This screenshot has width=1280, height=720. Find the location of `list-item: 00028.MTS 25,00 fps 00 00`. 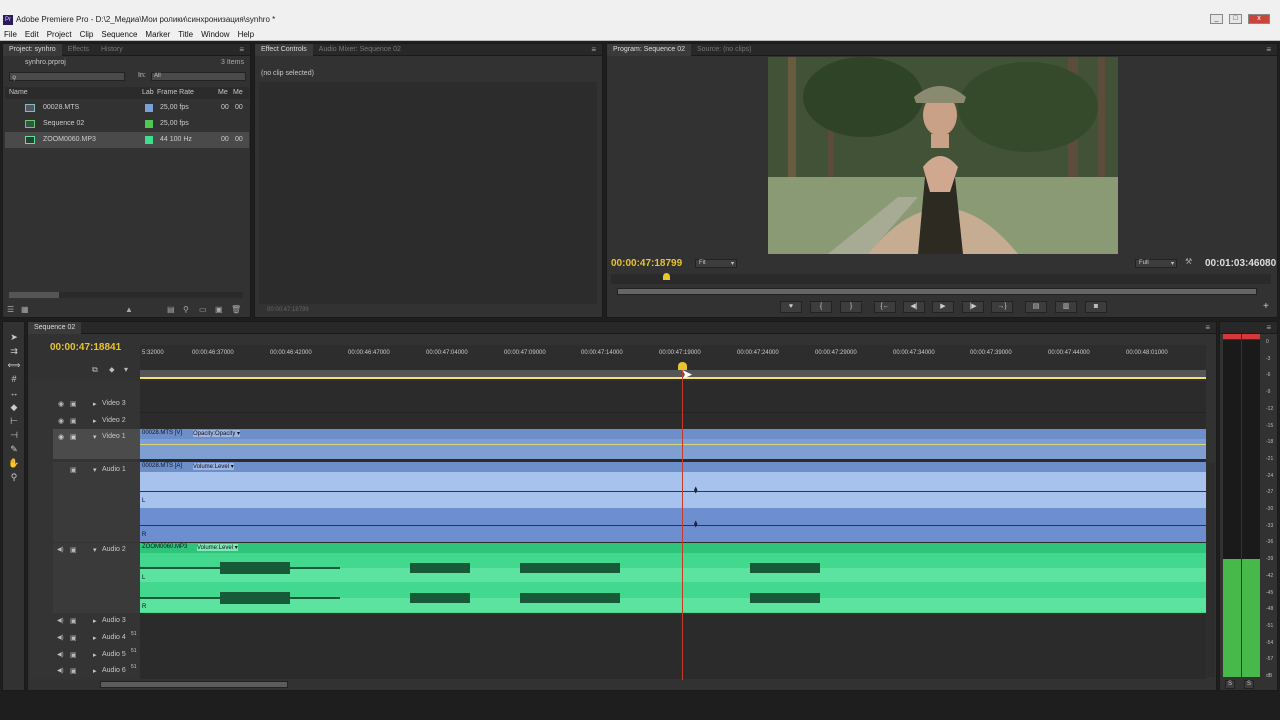

list-item: 00028.MTS 25,00 fps 00 00 is located at coordinates (127, 108).